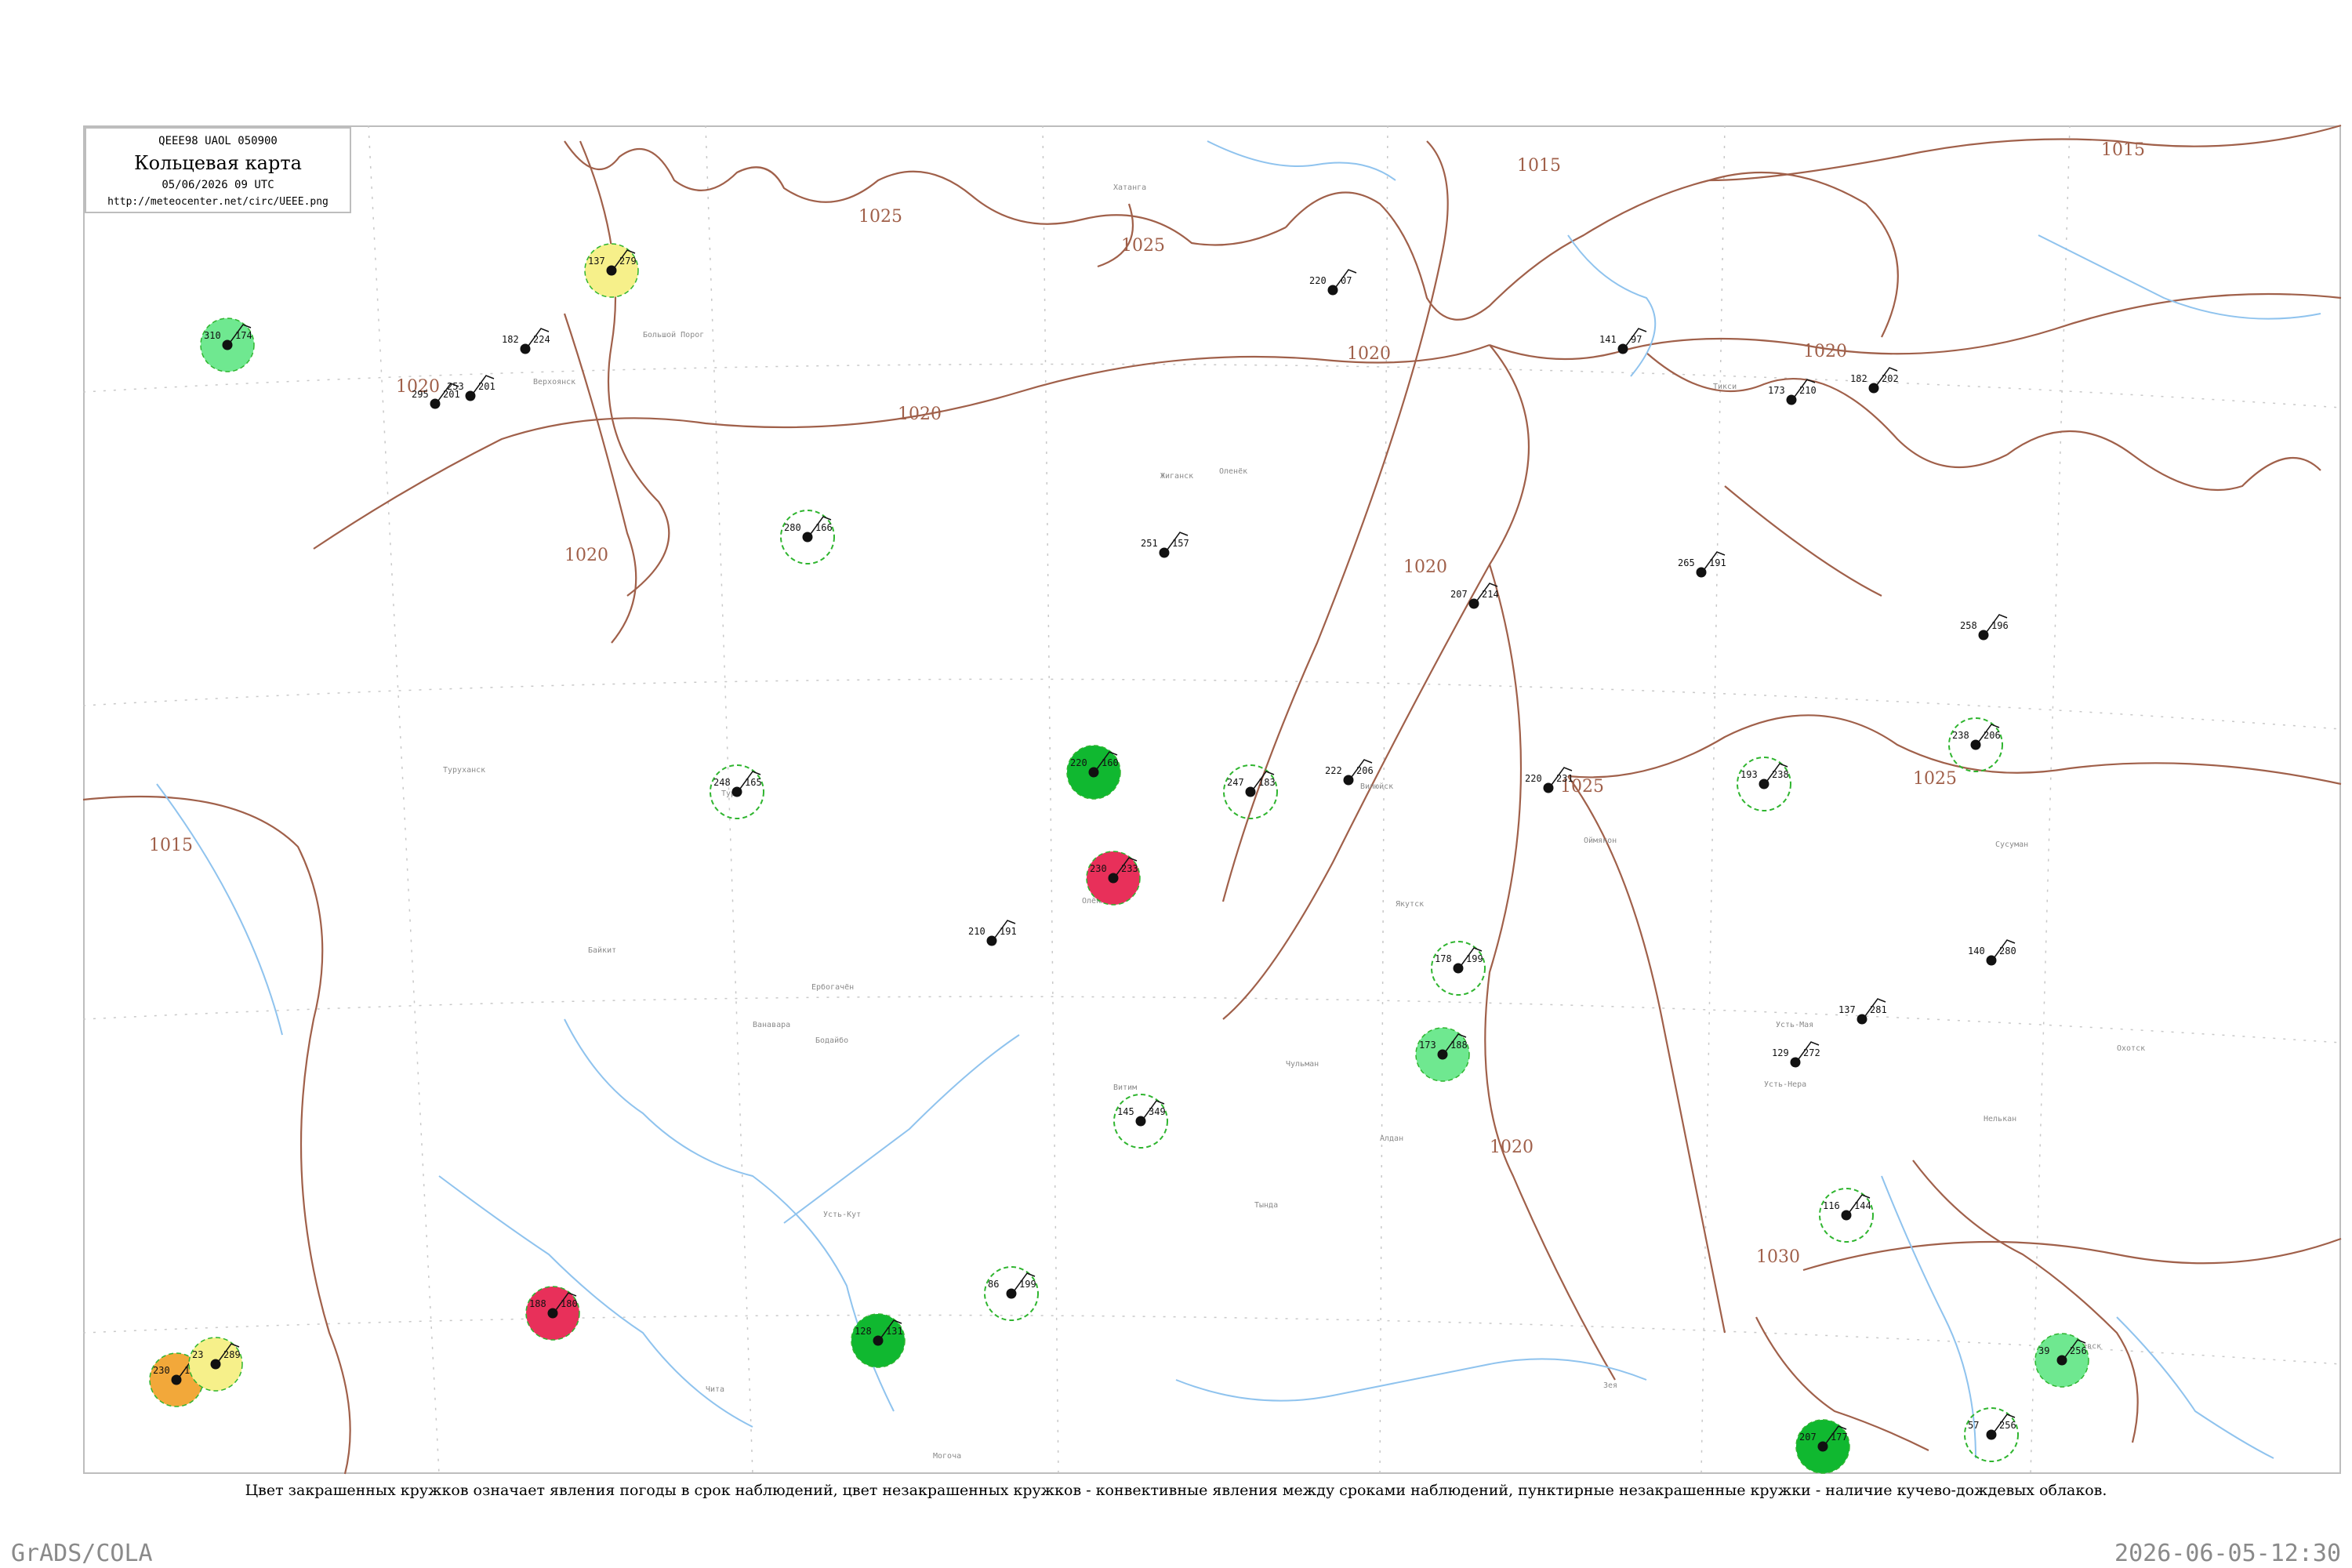 Image resolution: width=2352 pixels, height=1568 pixels. Describe the element at coordinates (2011, 844) in the screenshot. I see `station-name: Сусуман` at that location.